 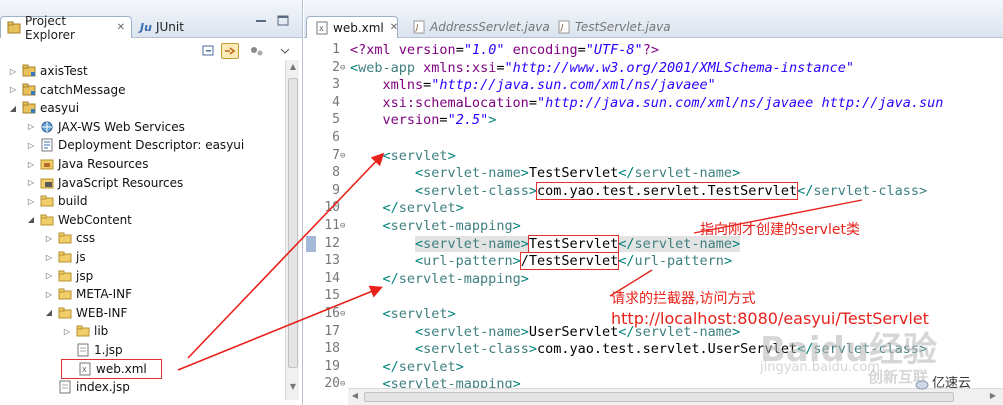 What do you see at coordinates (87, 164) in the screenshot?
I see `tree-item-java-resources: ▷ Java Resources` at bounding box center [87, 164].